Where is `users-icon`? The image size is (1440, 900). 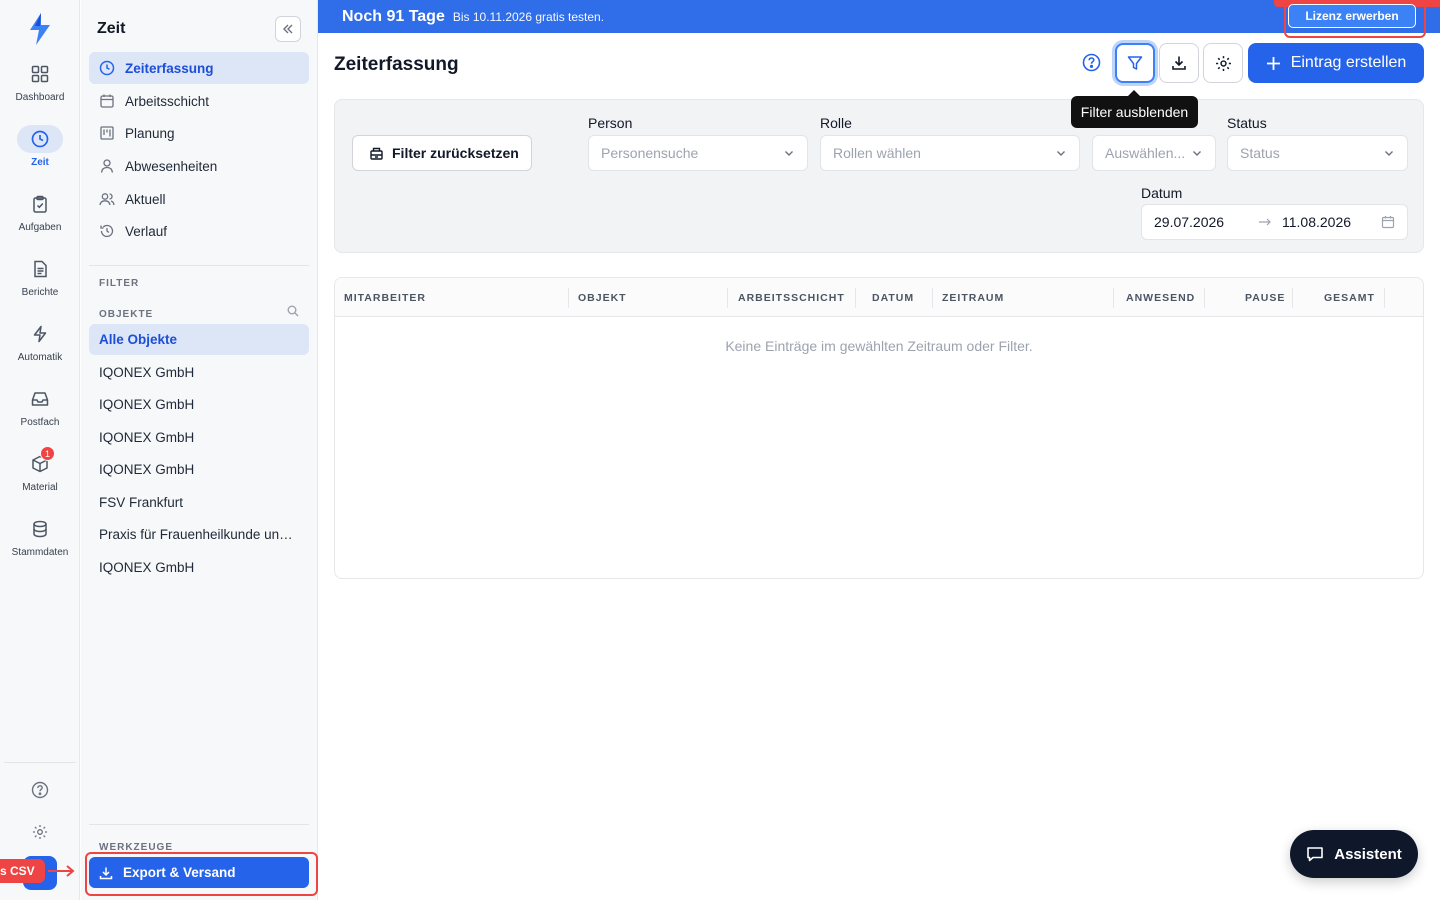
users-icon is located at coordinates (107, 199).